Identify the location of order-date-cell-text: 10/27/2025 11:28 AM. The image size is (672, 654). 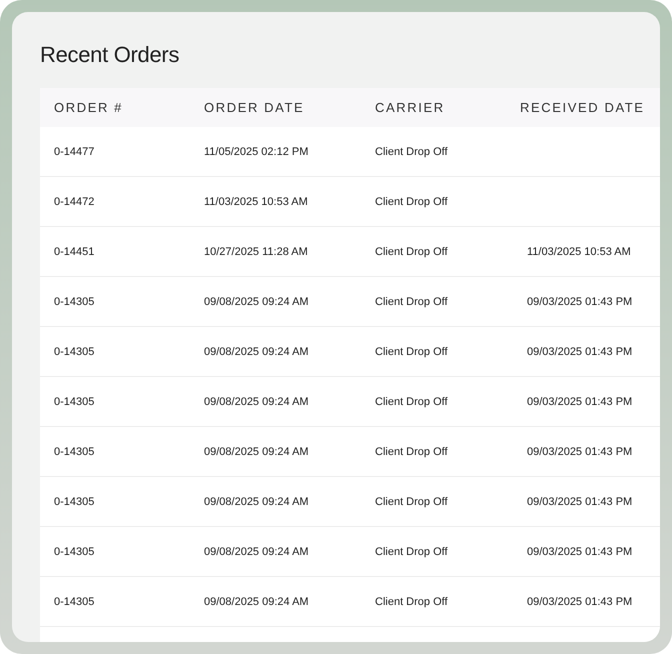
(256, 252).